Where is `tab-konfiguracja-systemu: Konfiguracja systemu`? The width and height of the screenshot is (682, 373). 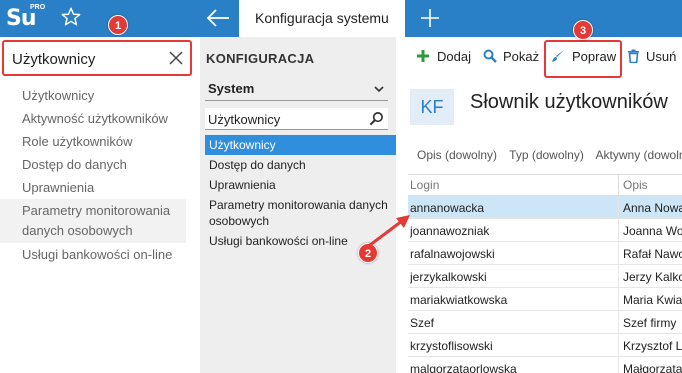 tab-konfiguracja-systemu: Konfiguracja systemu is located at coordinates (322, 18).